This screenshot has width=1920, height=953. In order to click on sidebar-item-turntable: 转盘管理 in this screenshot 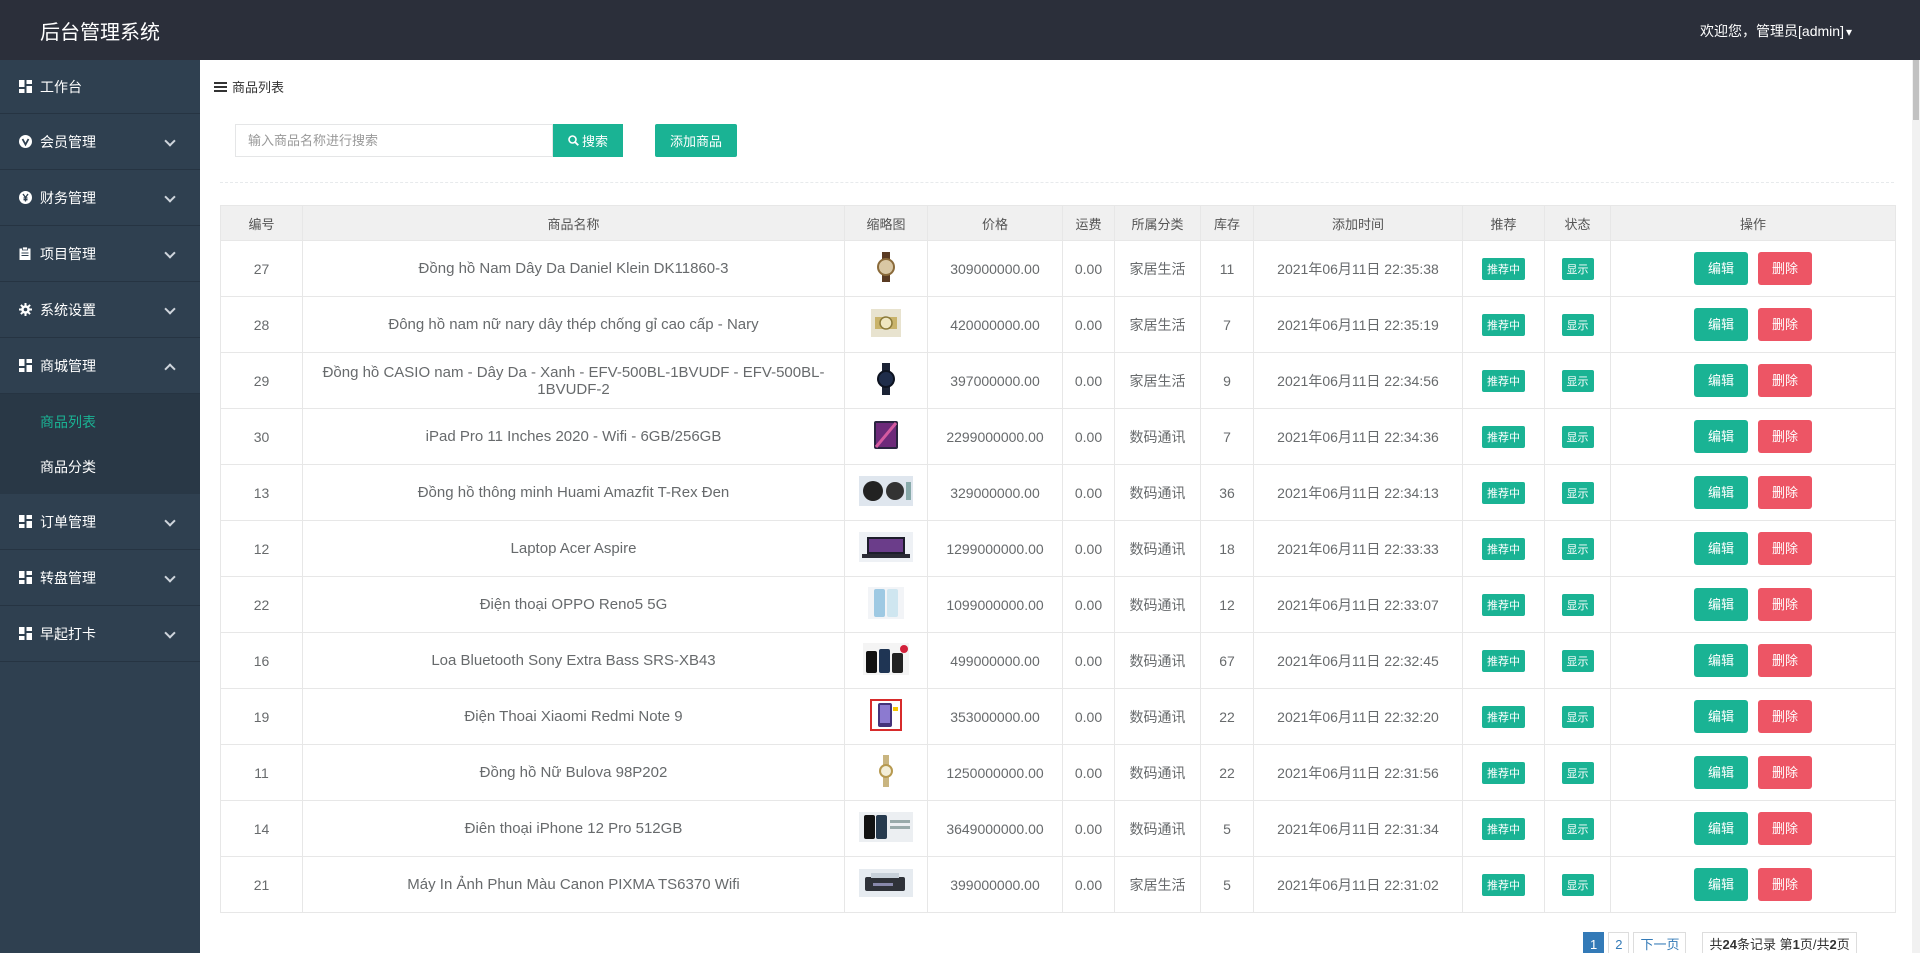, I will do `click(100, 578)`.